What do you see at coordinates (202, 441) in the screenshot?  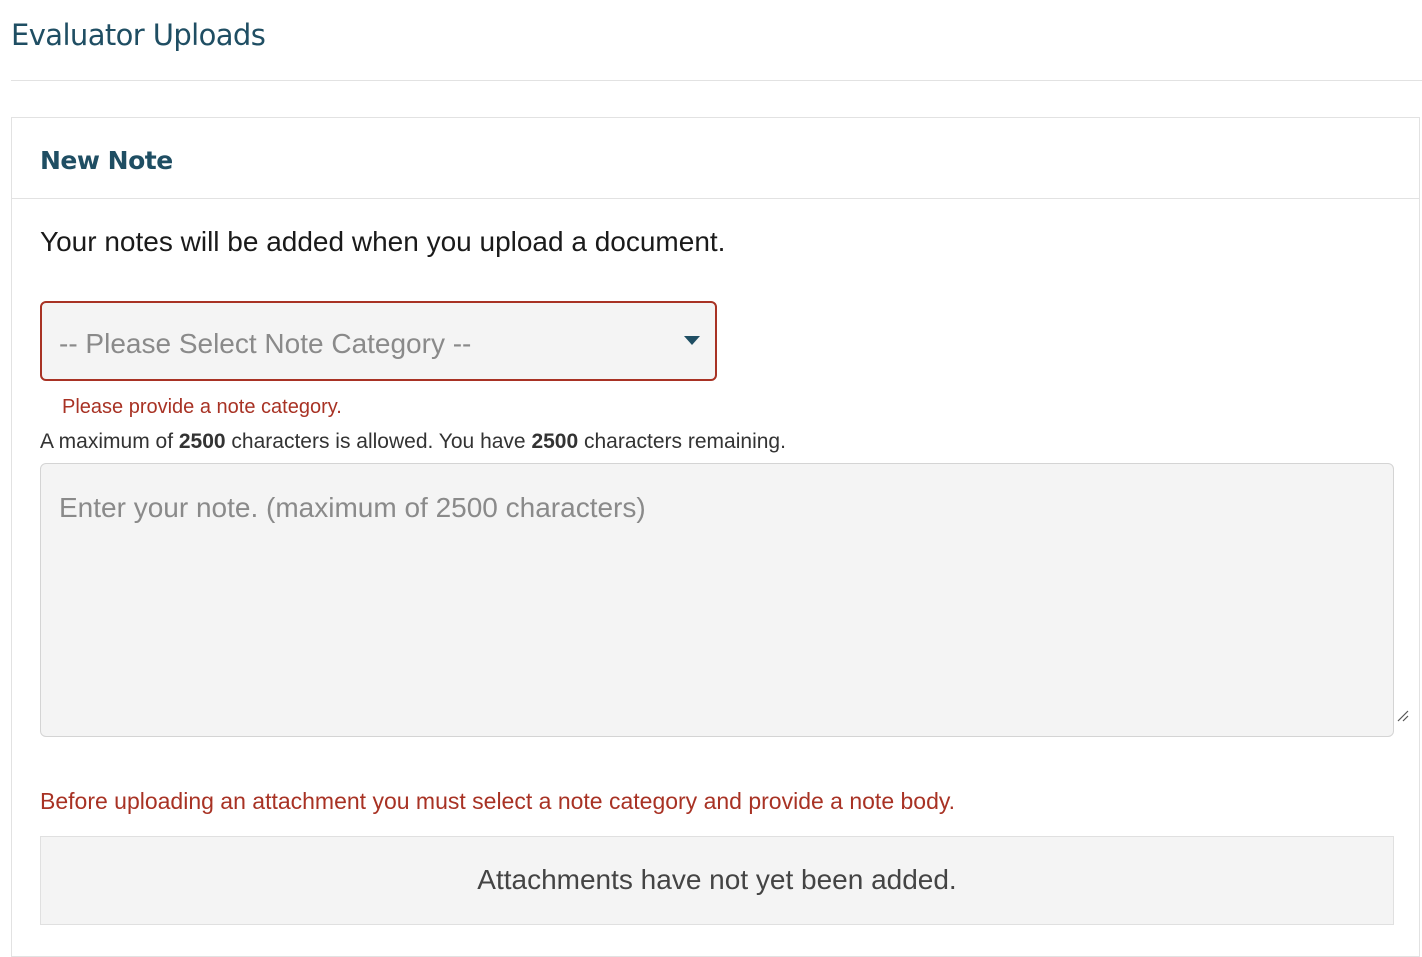 I see `char-count-max: 2500` at bounding box center [202, 441].